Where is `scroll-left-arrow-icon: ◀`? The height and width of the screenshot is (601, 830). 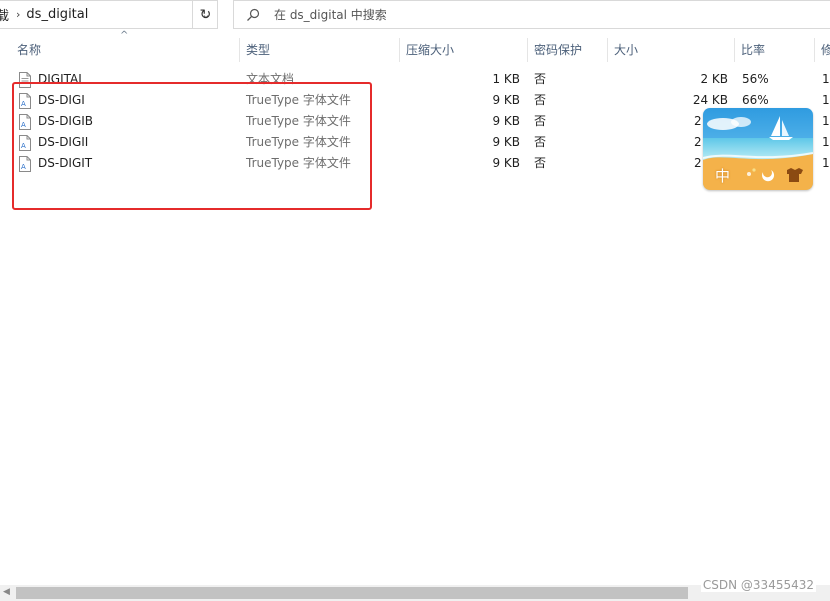 scroll-left-arrow-icon: ◀ is located at coordinates (6, 592).